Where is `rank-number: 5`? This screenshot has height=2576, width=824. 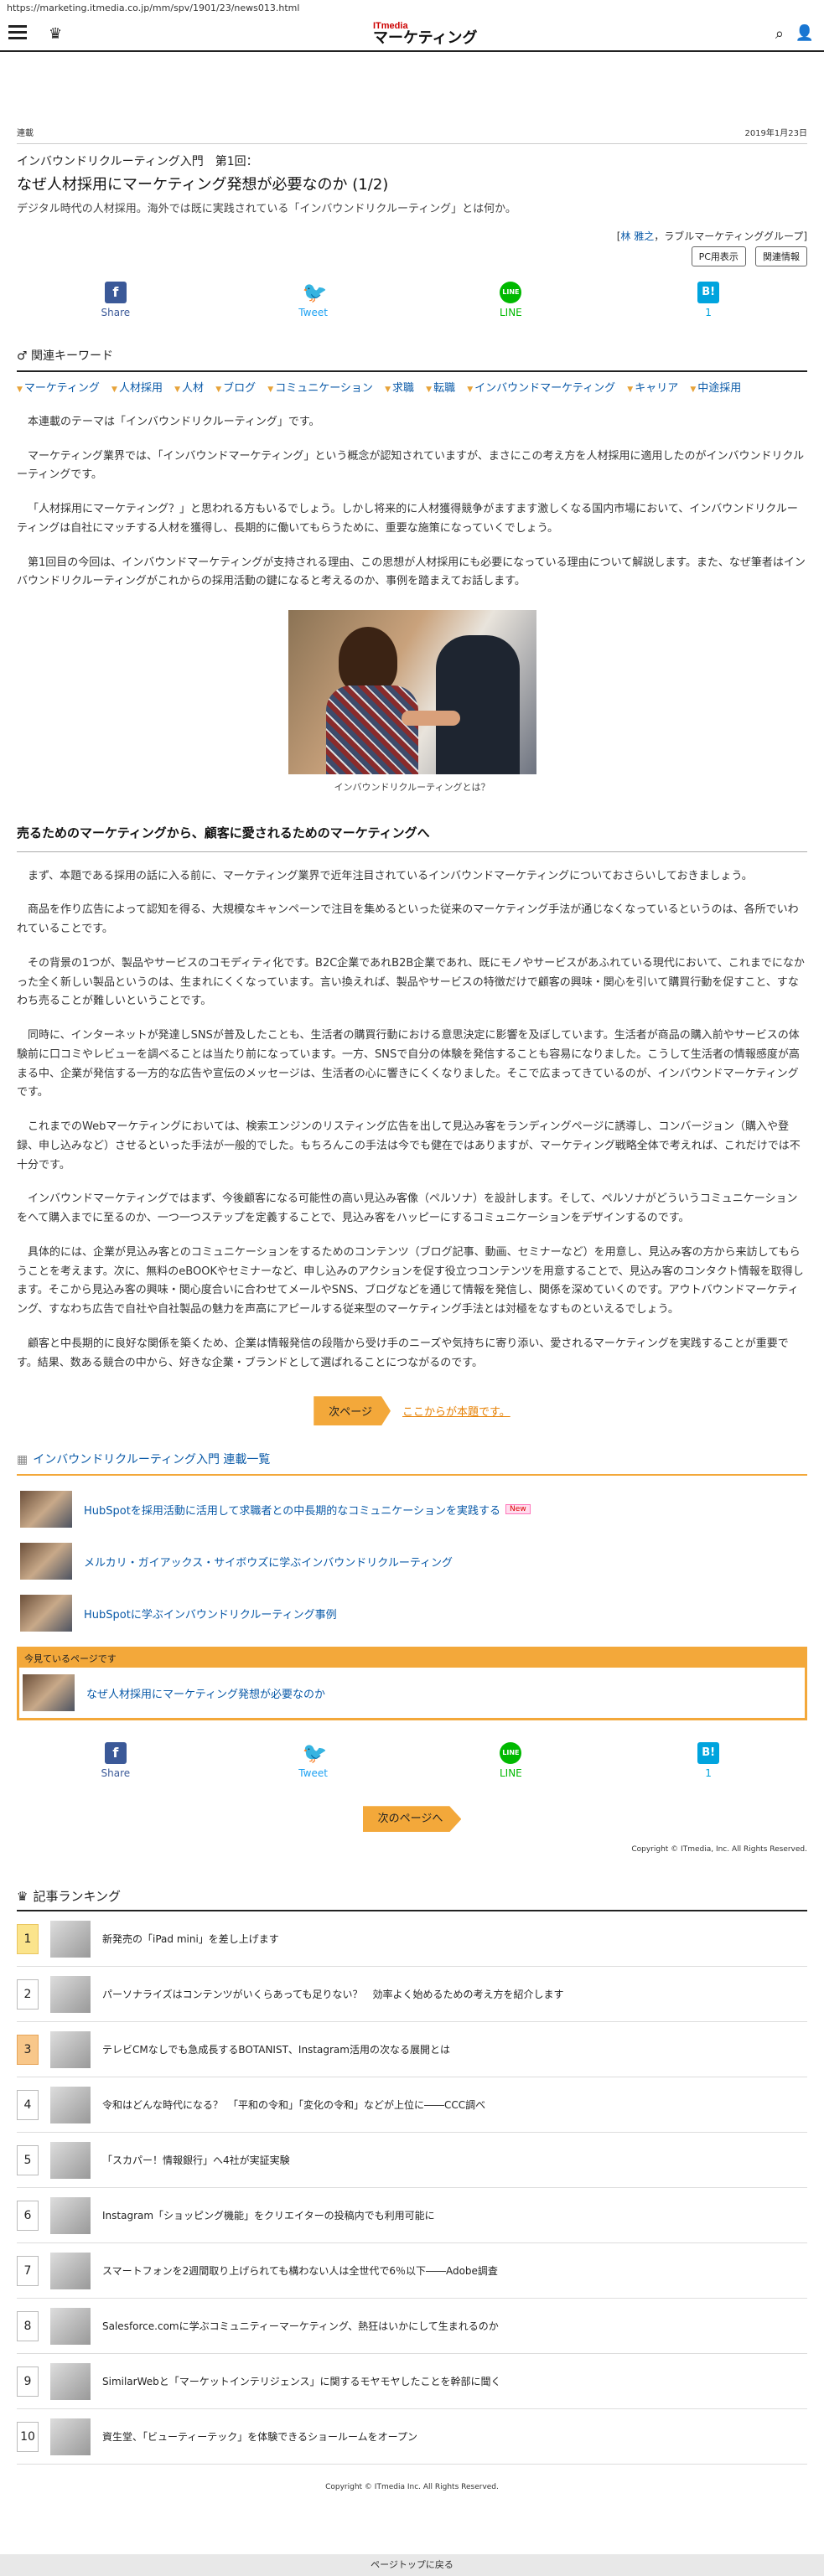 rank-number: 5 is located at coordinates (28, 2159).